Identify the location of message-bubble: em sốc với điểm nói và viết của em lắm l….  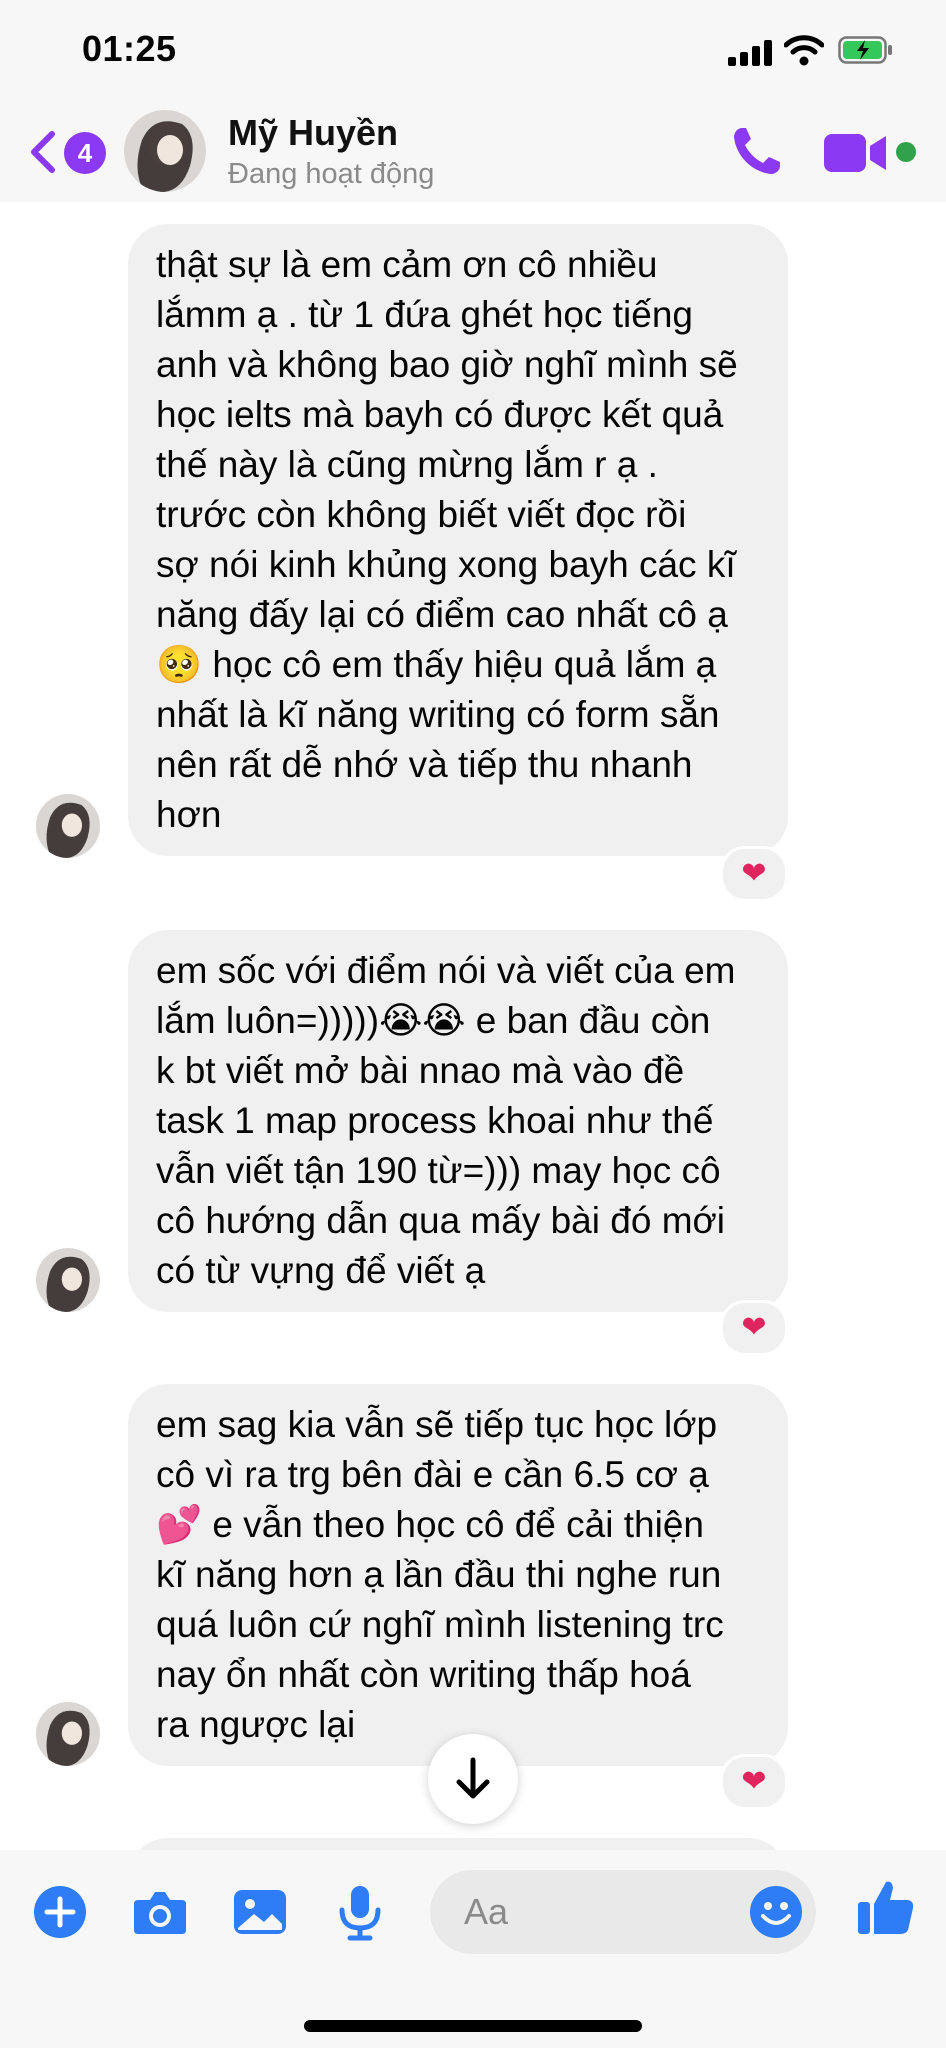
(458, 1121).